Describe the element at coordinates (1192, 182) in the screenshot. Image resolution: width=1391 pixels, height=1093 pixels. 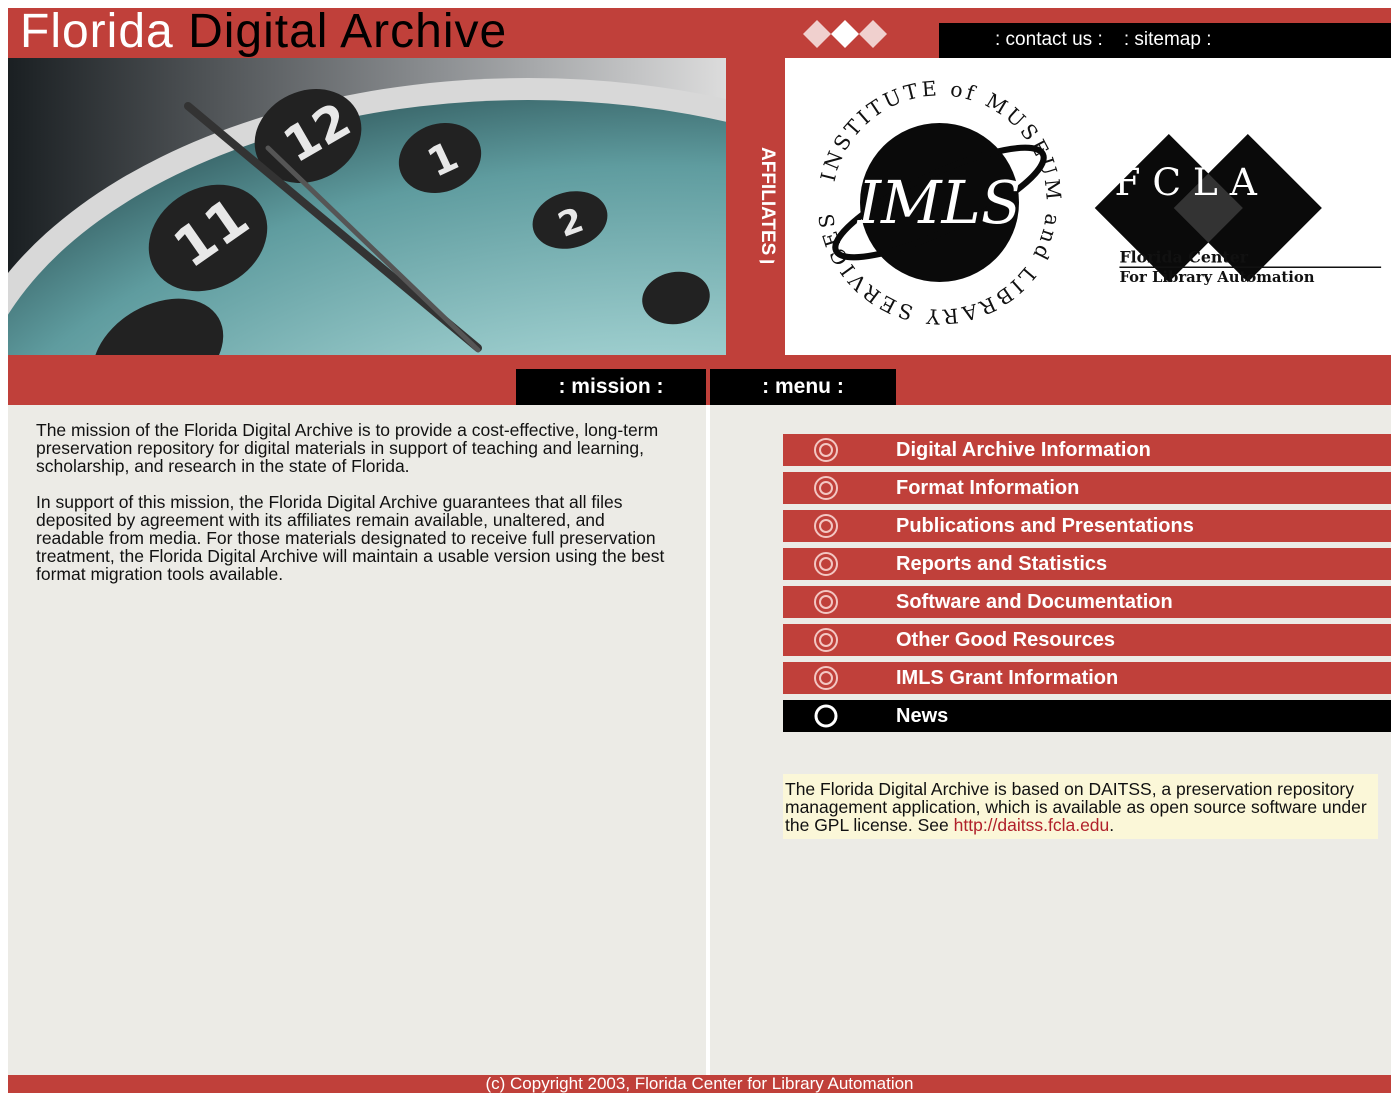
I see `fcla-mark: FCLA` at that location.